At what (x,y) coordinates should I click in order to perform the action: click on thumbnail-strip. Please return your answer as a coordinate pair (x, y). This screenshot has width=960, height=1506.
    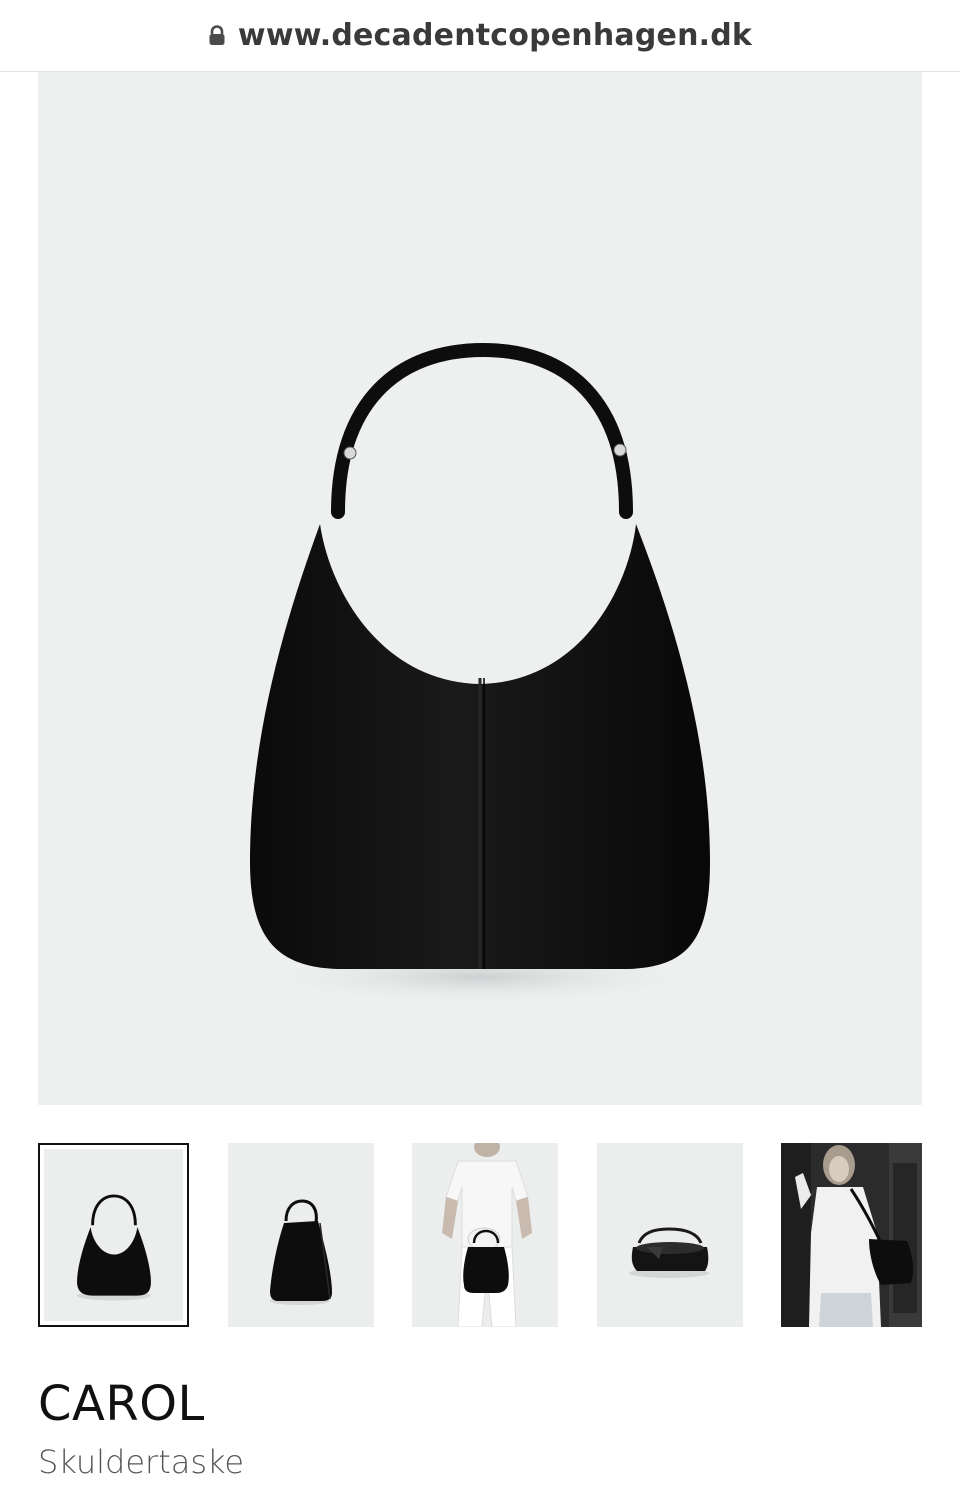
    Looking at the image, I should click on (480, 1235).